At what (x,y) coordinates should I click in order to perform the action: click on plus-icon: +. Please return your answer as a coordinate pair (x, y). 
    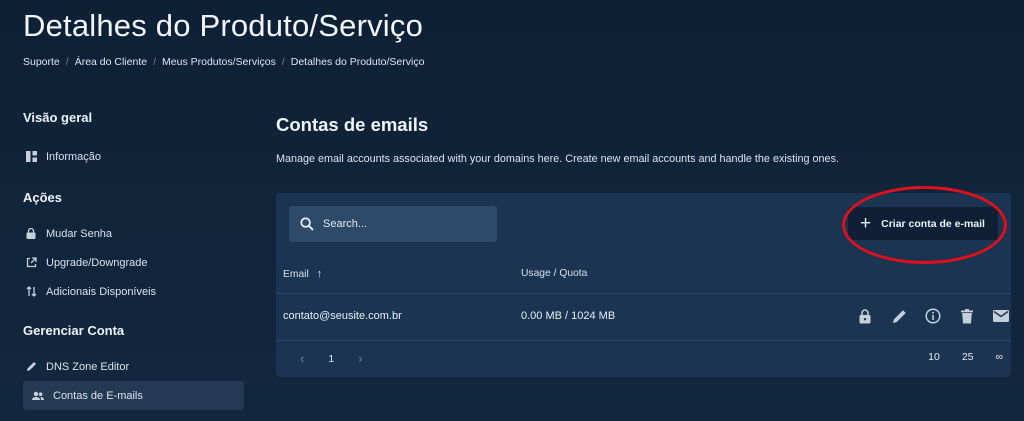
    Looking at the image, I should click on (866, 223).